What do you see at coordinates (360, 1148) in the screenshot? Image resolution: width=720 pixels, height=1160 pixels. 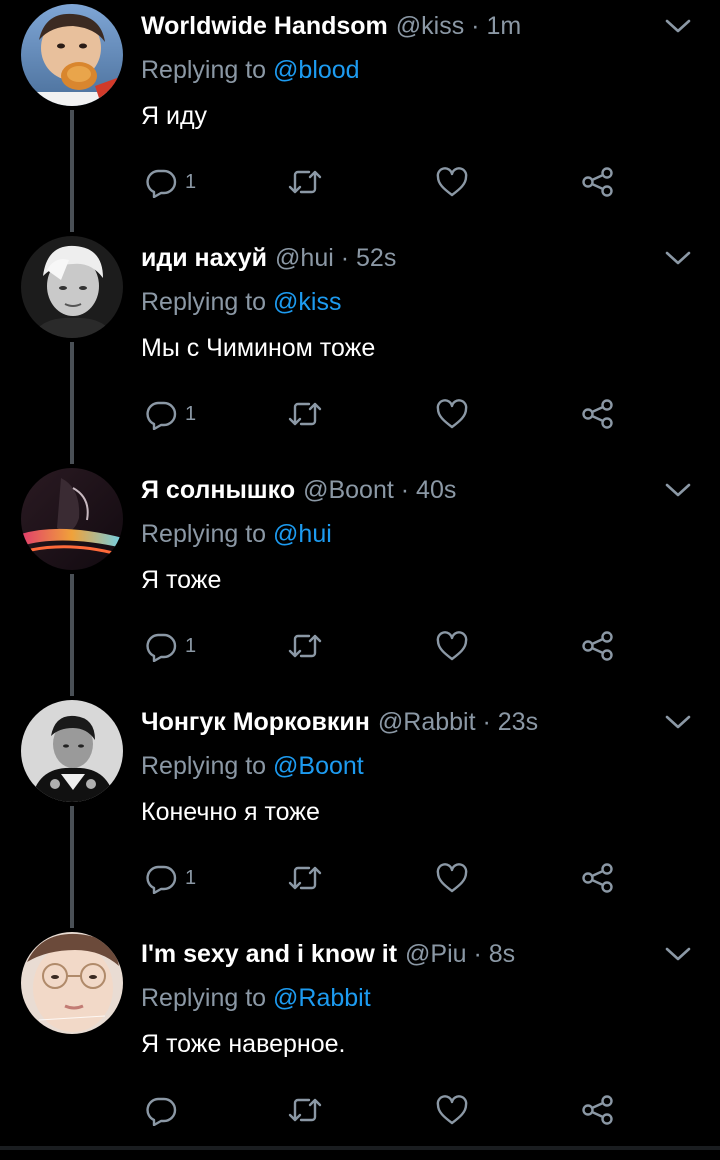 I see `bottom-divider` at bounding box center [360, 1148].